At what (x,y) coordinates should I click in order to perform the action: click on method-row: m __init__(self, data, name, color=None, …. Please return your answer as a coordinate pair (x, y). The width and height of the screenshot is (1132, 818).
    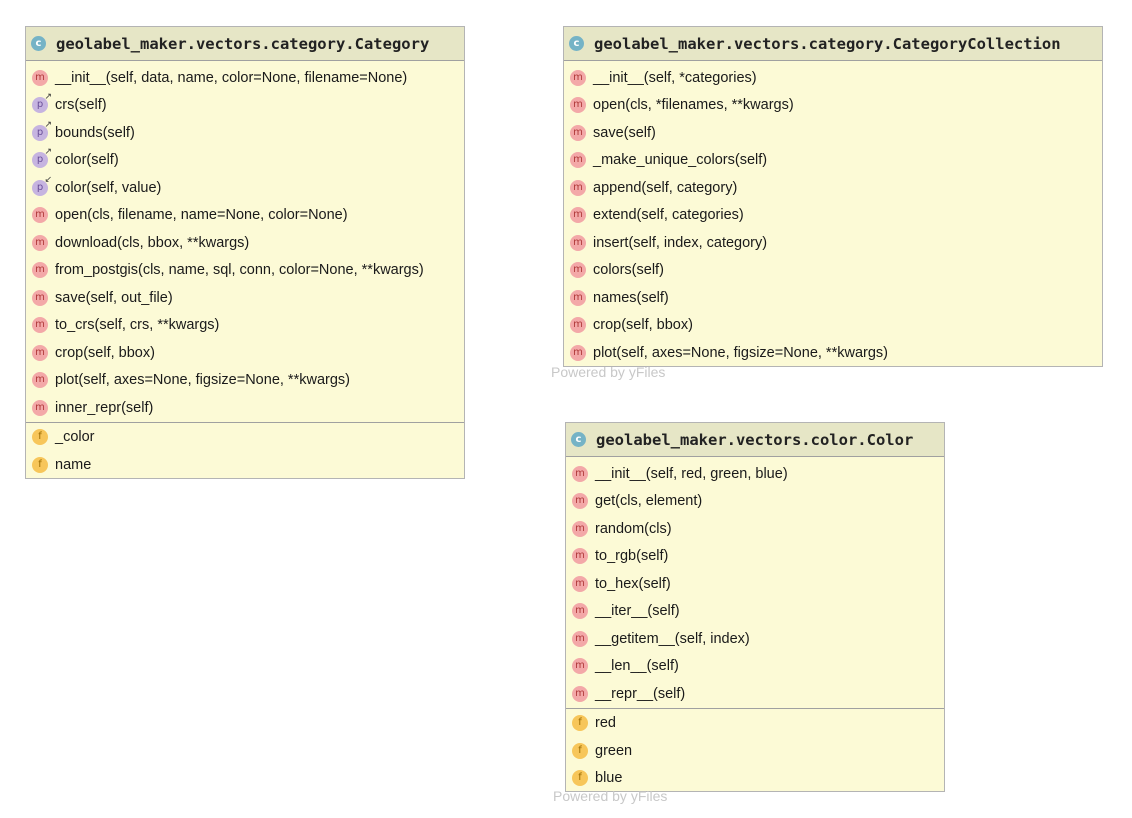
    Looking at the image, I should click on (245, 78).